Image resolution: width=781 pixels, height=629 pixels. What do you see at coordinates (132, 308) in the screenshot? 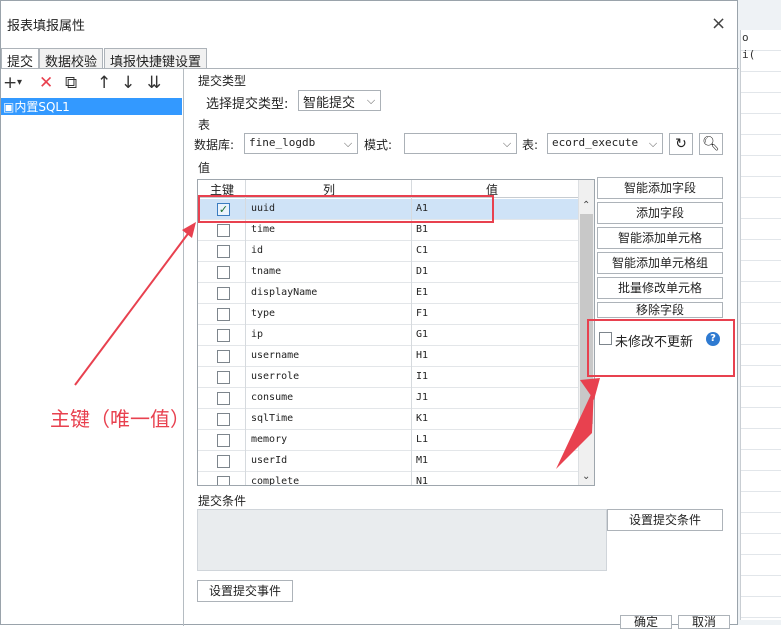
I see `annotation-arrow-line` at bounding box center [132, 308].